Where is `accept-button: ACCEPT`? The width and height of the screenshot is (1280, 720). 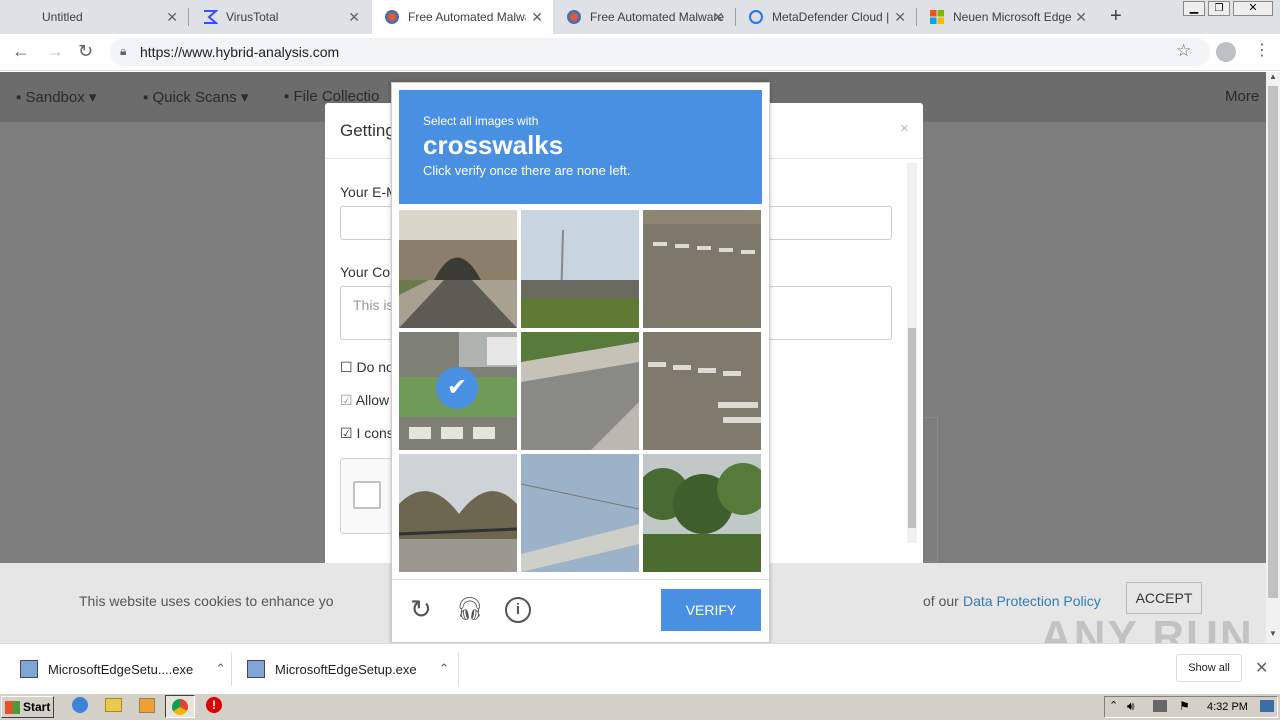
accept-button: ACCEPT is located at coordinates (1164, 598).